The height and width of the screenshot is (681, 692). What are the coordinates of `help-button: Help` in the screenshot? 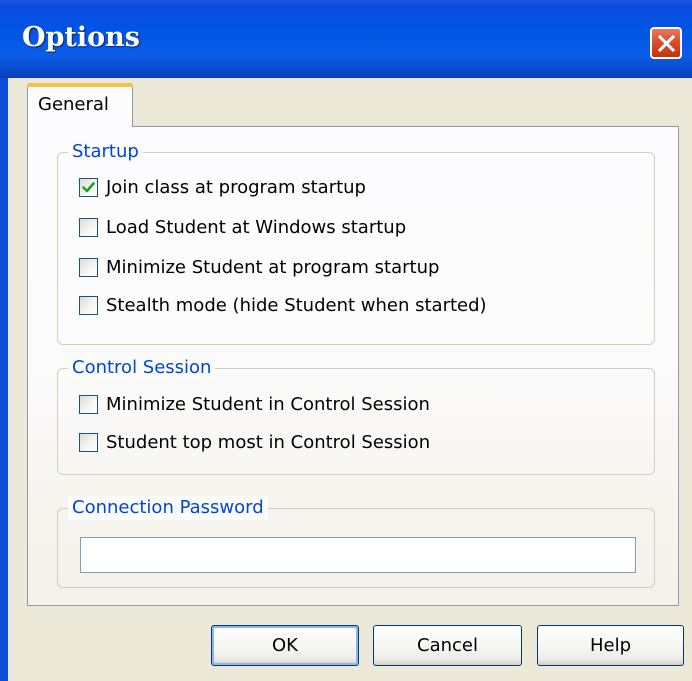 It's located at (610, 645).